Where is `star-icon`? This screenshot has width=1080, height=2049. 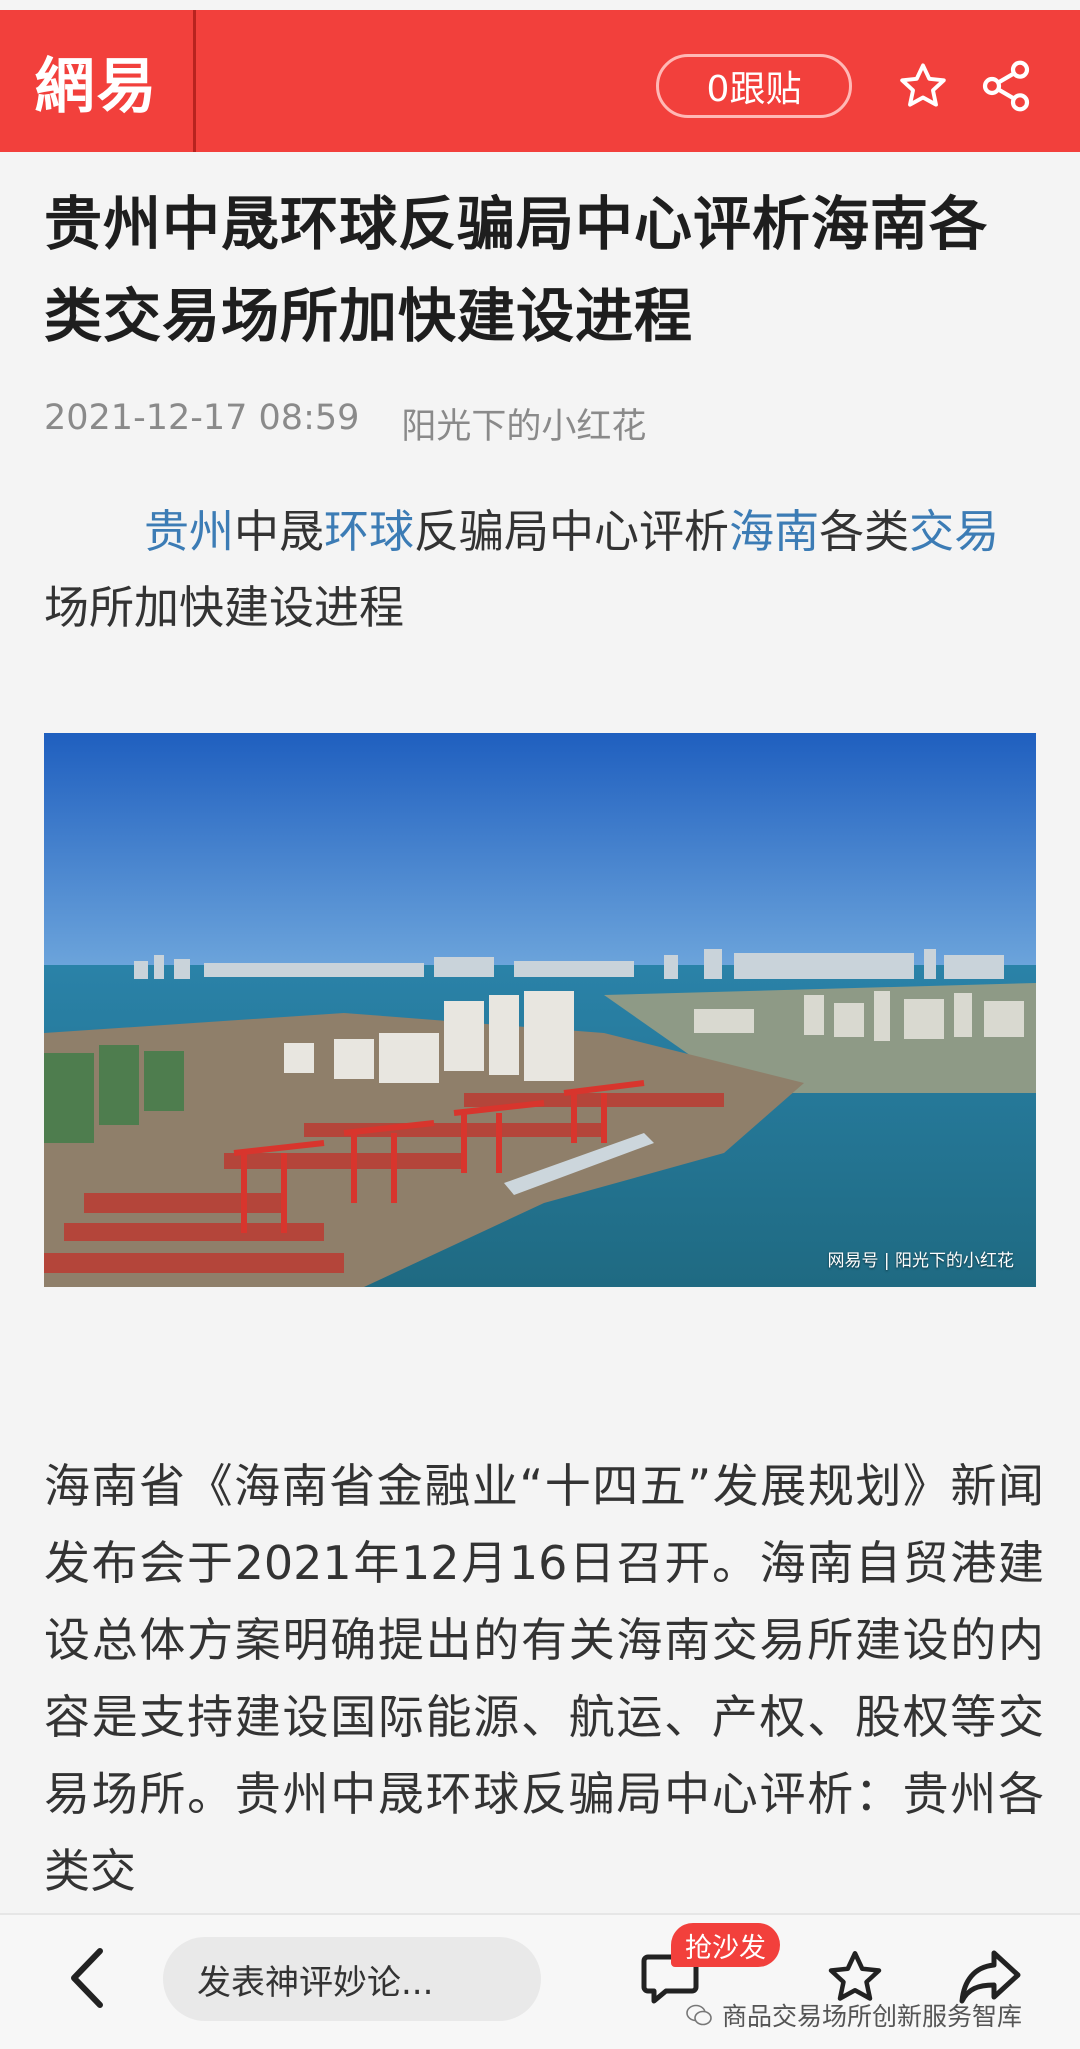
star-icon is located at coordinates (923, 86).